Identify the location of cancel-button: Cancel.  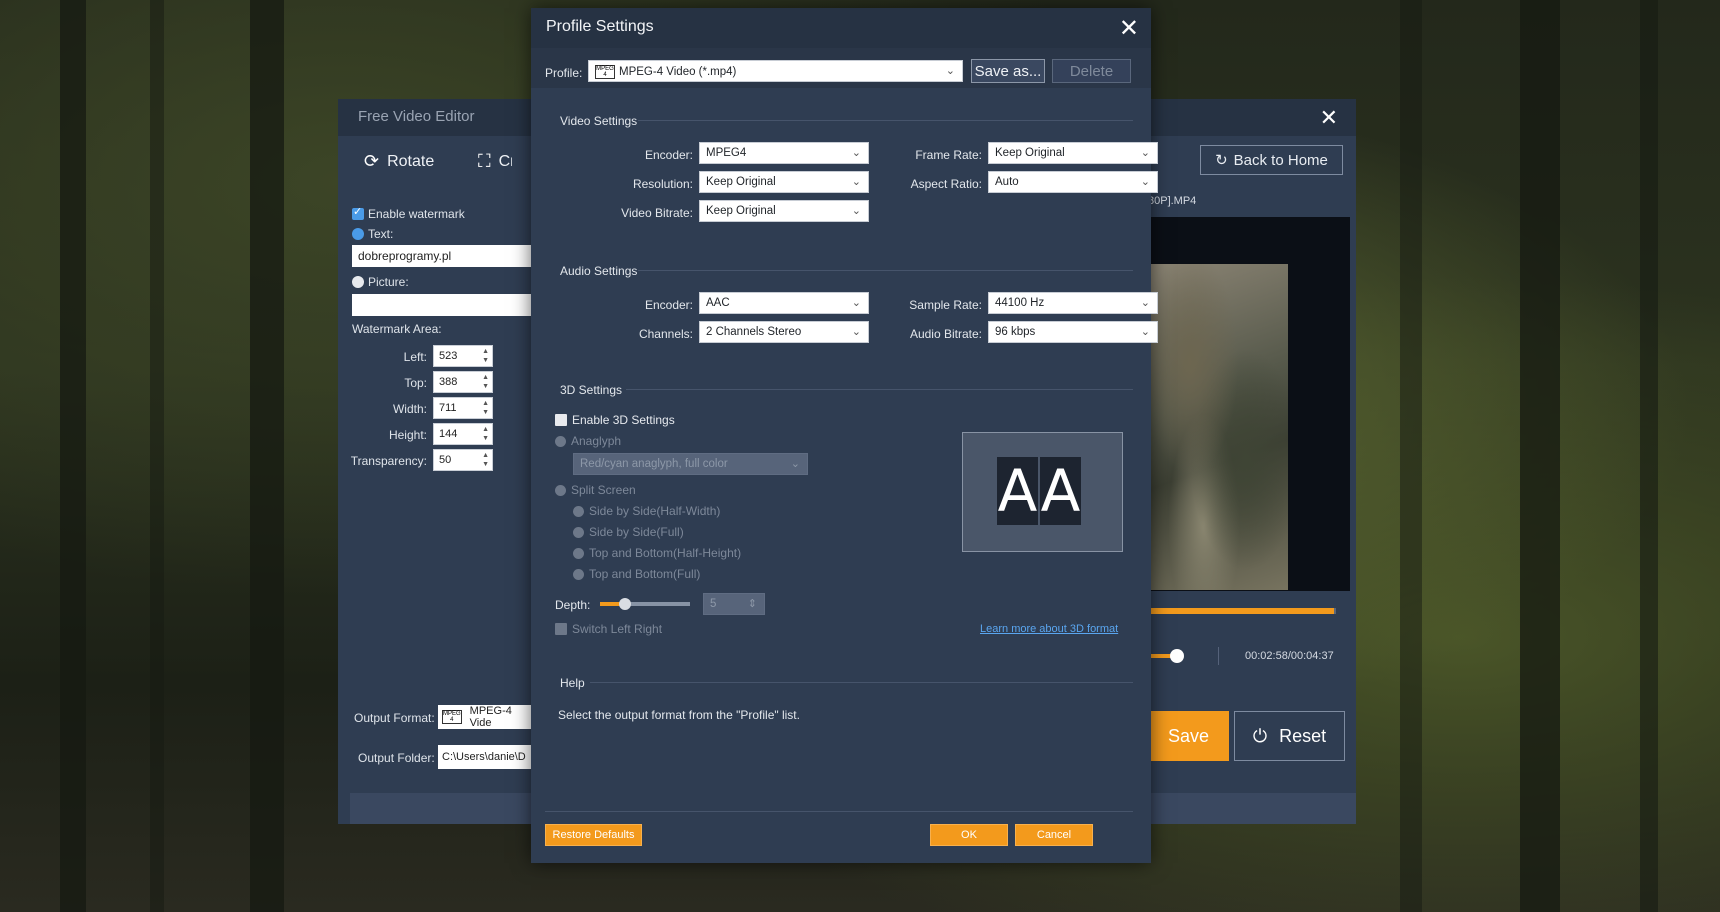
(1054, 835).